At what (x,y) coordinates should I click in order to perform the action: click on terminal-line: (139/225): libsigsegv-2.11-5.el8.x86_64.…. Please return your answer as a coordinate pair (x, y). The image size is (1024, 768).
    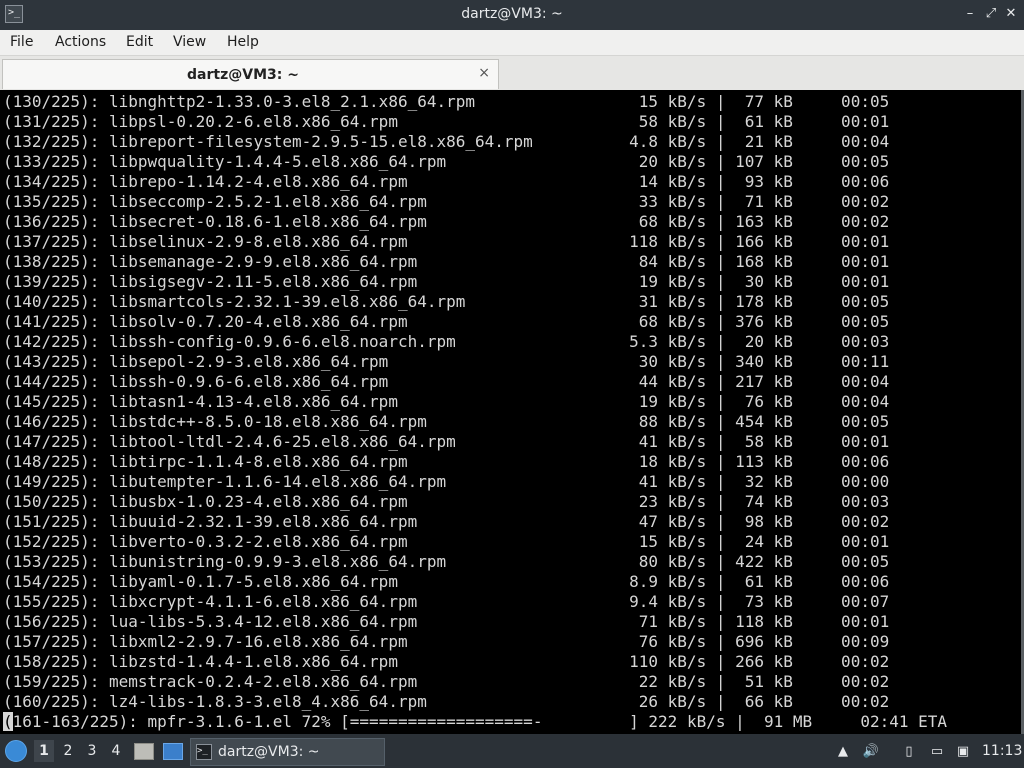
    Looking at the image, I should click on (446, 281).